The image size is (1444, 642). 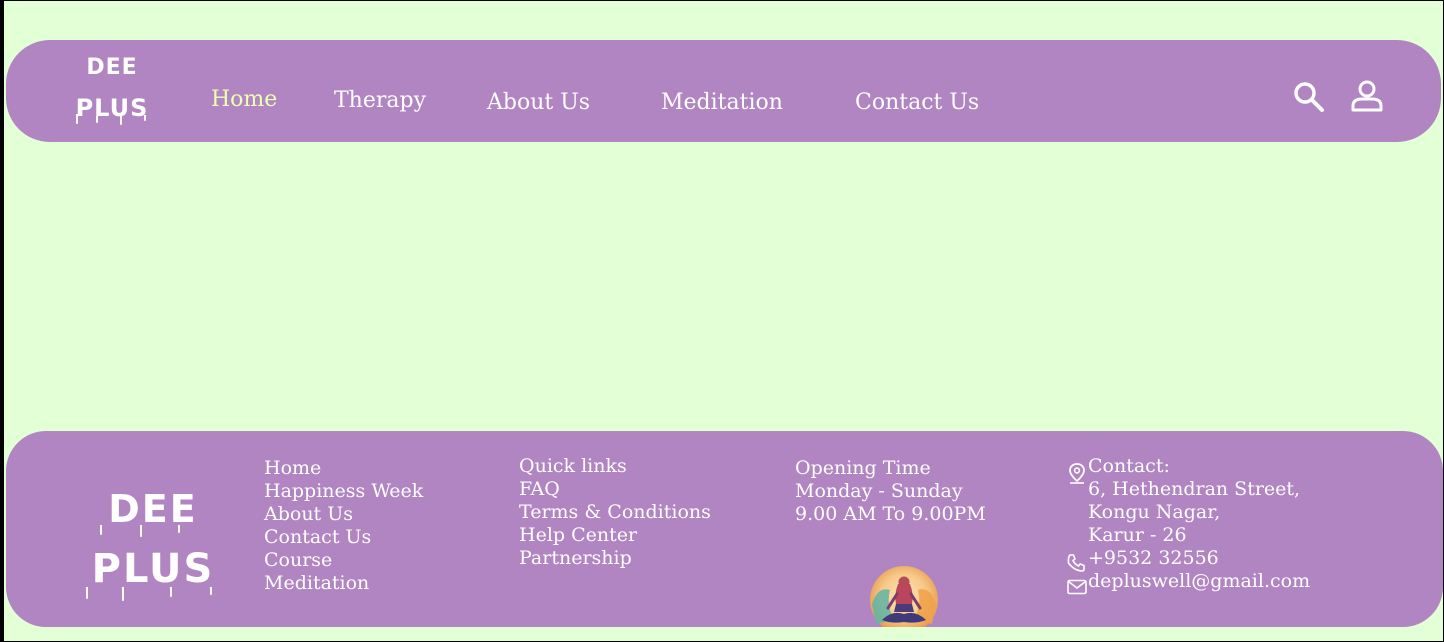 What do you see at coordinates (615, 535) in the screenshot?
I see `footer-link-help-center: Help Center` at bounding box center [615, 535].